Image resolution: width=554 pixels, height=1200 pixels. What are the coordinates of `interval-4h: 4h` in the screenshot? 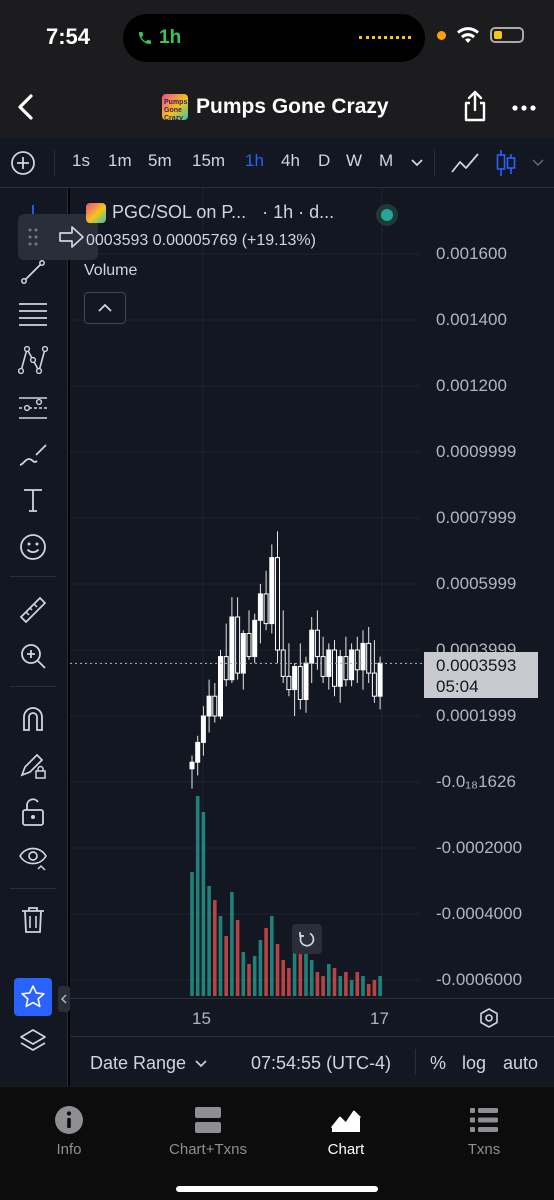 It's located at (290, 161).